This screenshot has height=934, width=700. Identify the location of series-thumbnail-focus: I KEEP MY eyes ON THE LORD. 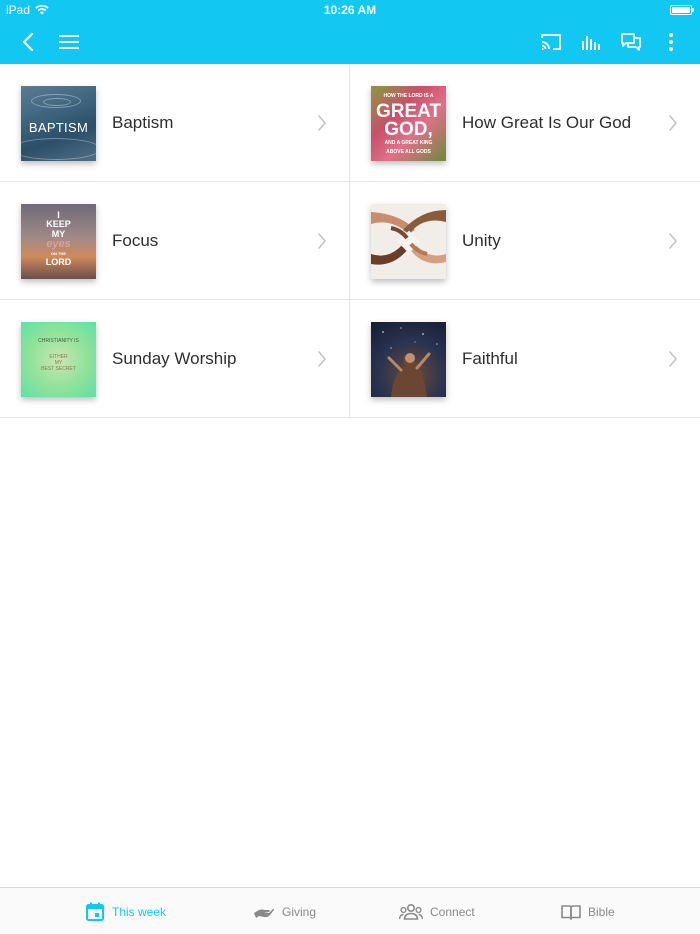
(58, 241).